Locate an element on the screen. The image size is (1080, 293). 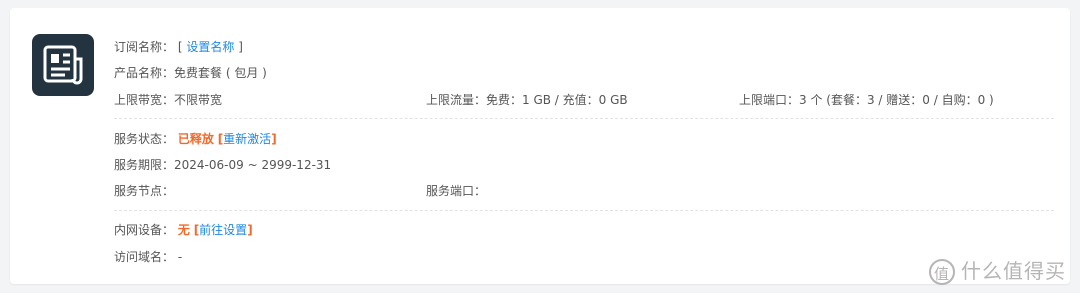
service-period-row: 服务期限：2024-06-09 ~ 2999-12-31 is located at coordinates (222, 165).